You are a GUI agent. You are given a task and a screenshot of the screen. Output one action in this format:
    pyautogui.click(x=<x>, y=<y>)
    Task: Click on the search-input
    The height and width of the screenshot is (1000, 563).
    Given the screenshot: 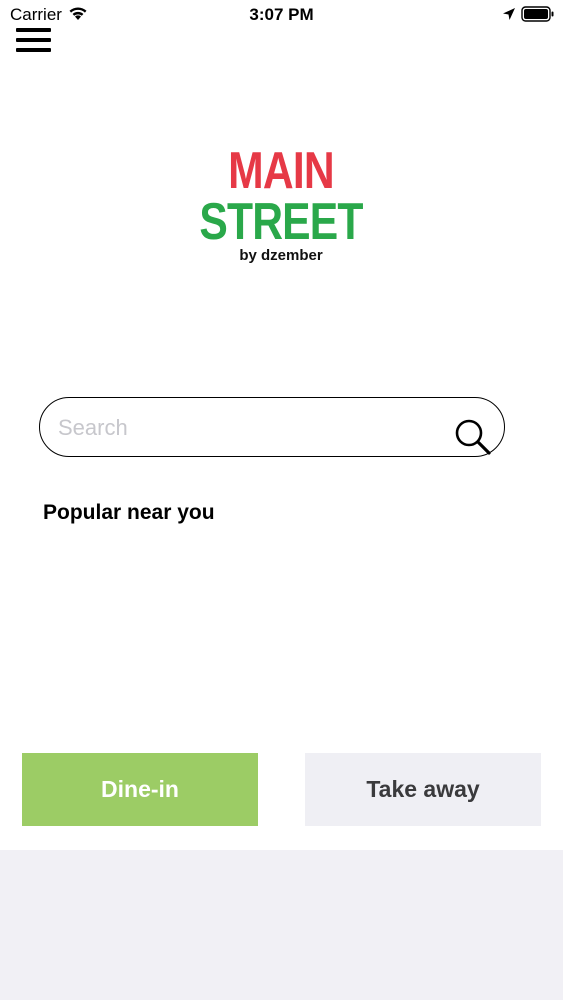 What is the action you would take?
    pyautogui.click(x=248, y=428)
    